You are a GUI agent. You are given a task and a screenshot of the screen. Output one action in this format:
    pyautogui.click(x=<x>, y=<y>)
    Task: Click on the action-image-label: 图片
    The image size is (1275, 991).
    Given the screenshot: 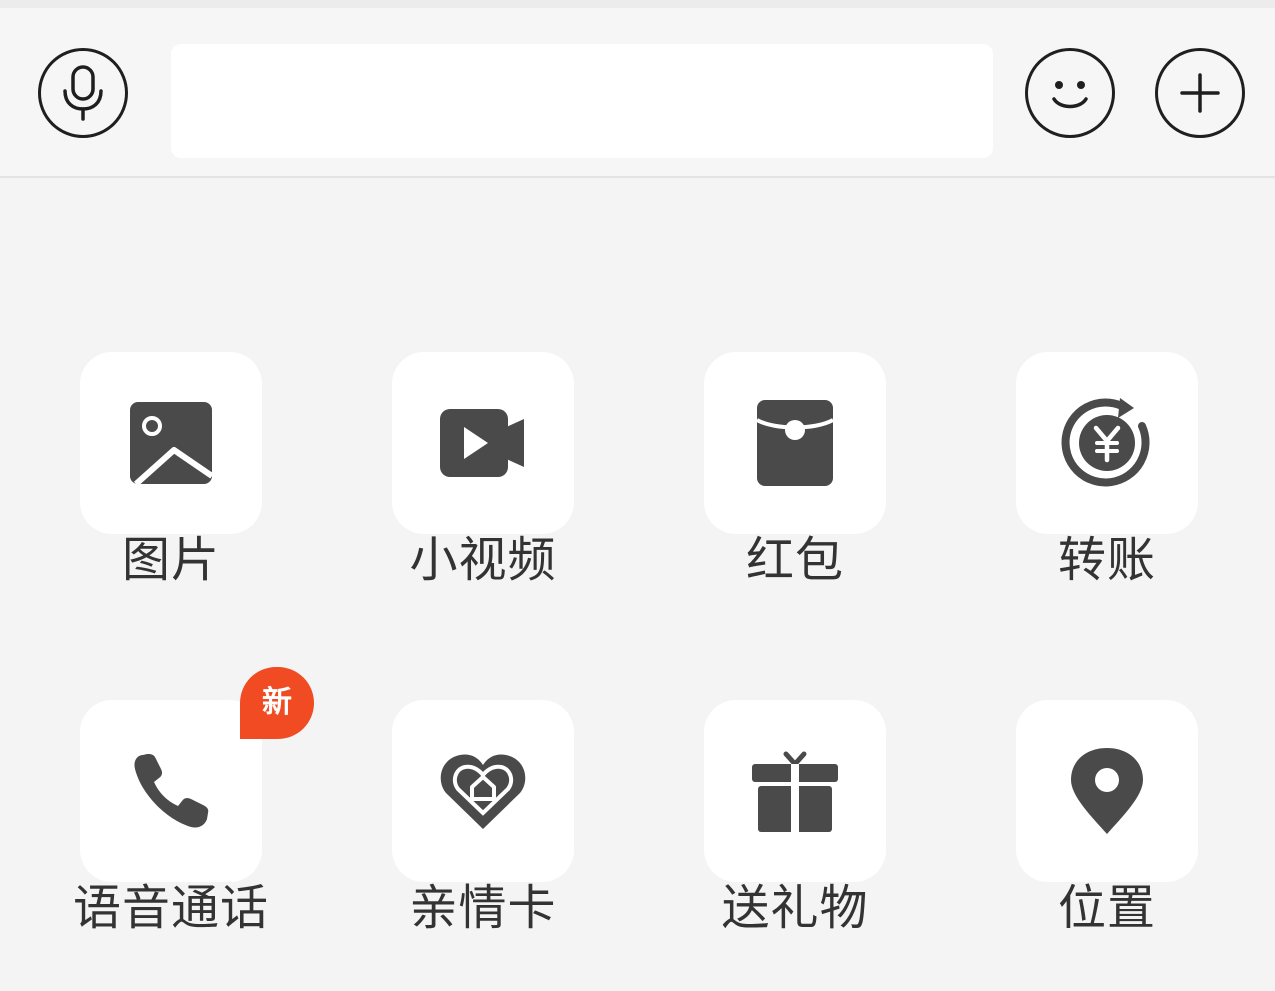 What is the action you would take?
    pyautogui.click(x=170, y=560)
    